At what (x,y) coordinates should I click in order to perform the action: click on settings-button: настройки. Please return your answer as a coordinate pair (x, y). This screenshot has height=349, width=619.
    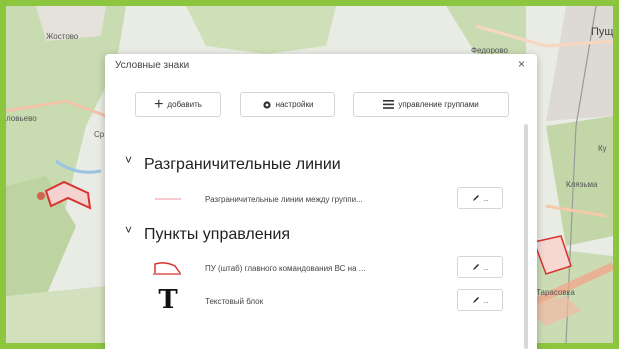
    Looking at the image, I should click on (287, 104).